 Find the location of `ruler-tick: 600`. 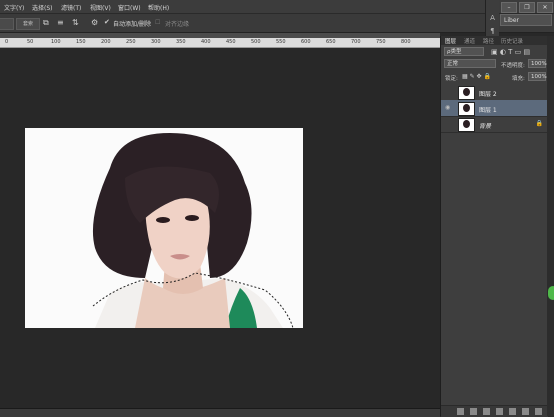

ruler-tick: 600 is located at coordinates (306, 42).